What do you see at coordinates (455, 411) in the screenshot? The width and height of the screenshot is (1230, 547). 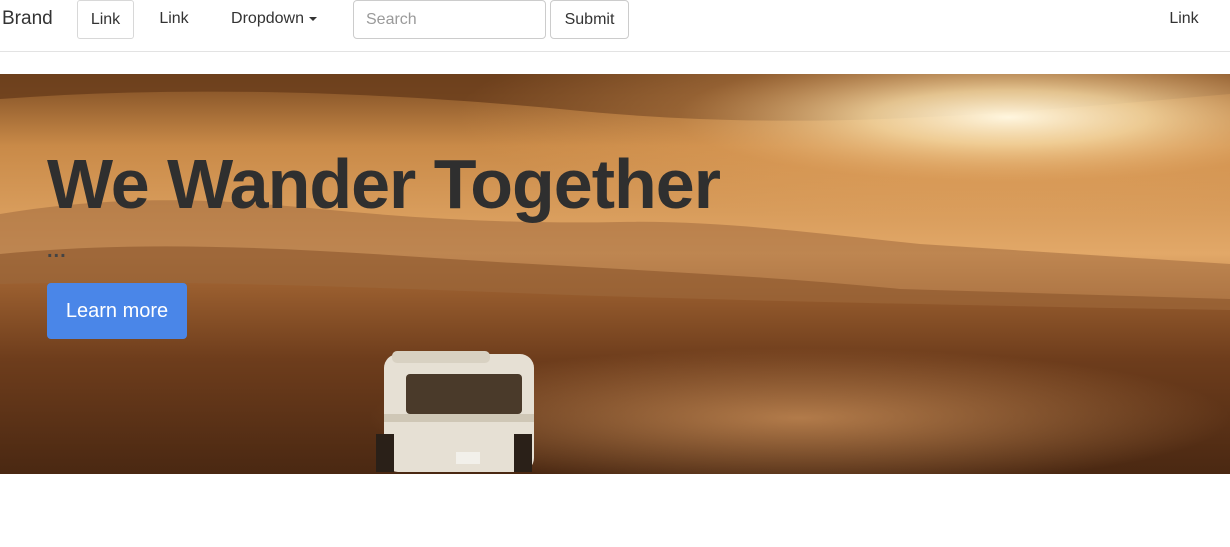 I see `van-image` at bounding box center [455, 411].